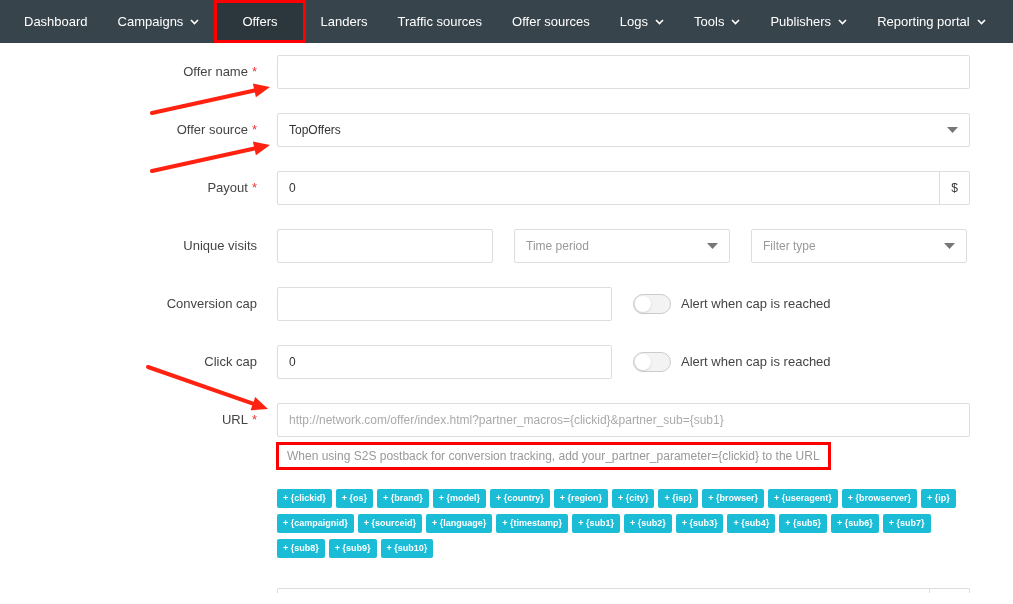 Image resolution: width=1013 pixels, height=604 pixels. Describe the element at coordinates (678, 498) in the screenshot. I see `macro-tag-button: + {isp}` at that location.